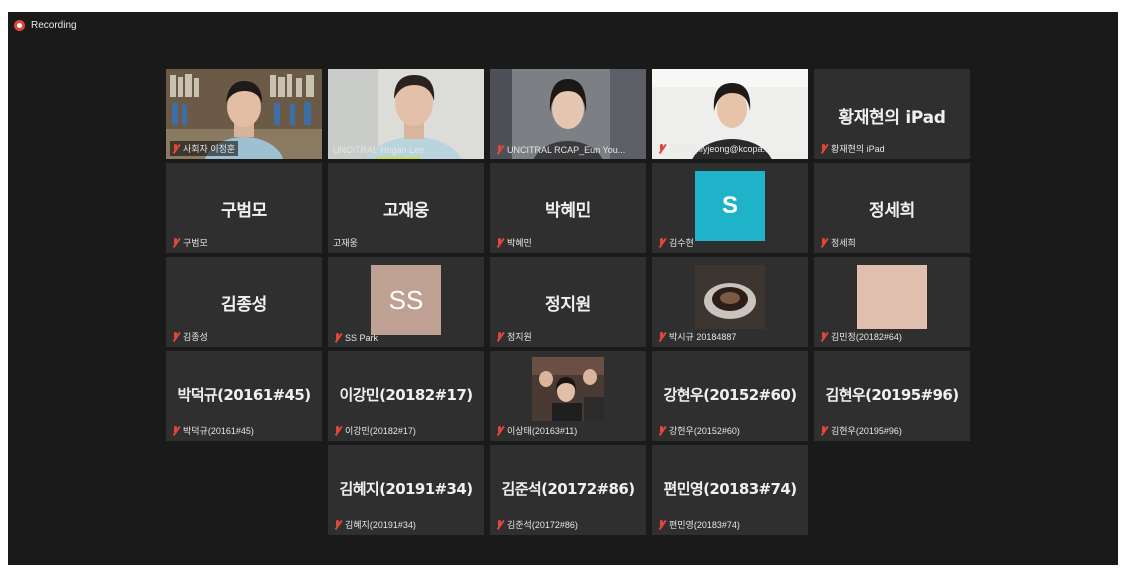 This screenshot has width=1126, height=569. I want to click on participant-name: UNCITRAL Hogan Lee, so click(379, 150).